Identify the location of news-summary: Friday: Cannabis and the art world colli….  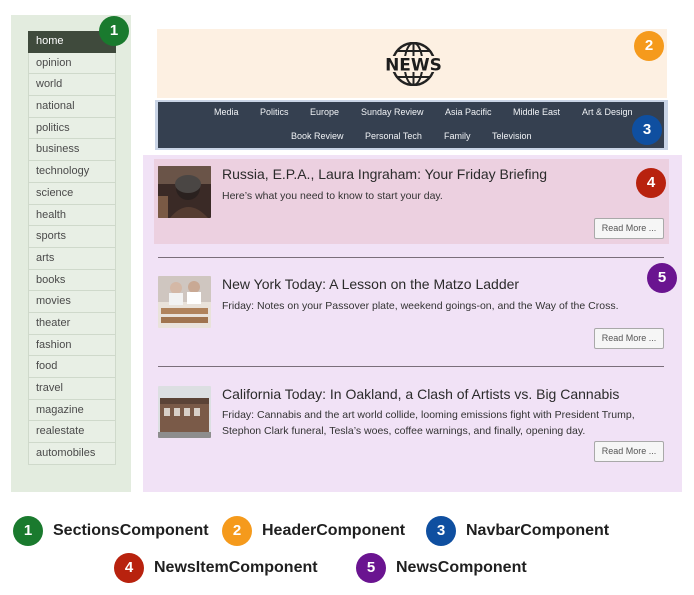
(428, 423).